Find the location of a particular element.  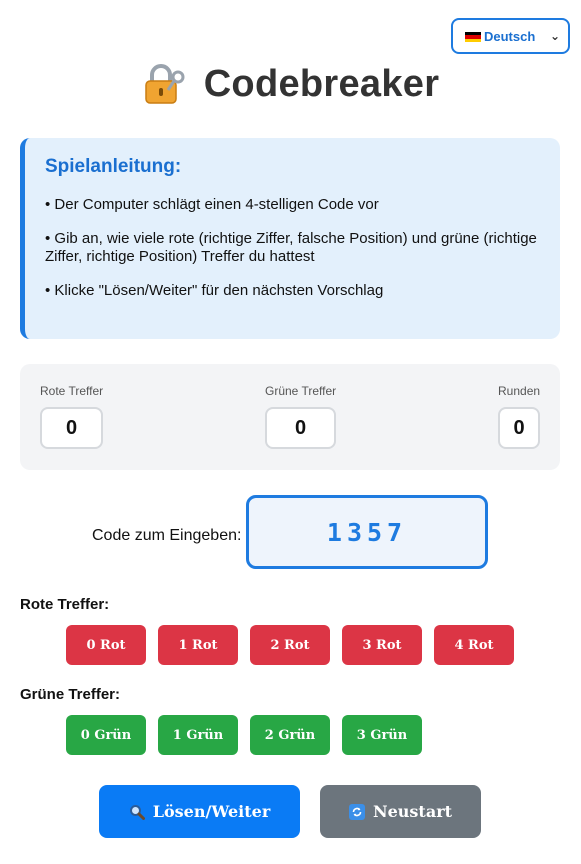

lock-with-key-icon is located at coordinates (164, 84).